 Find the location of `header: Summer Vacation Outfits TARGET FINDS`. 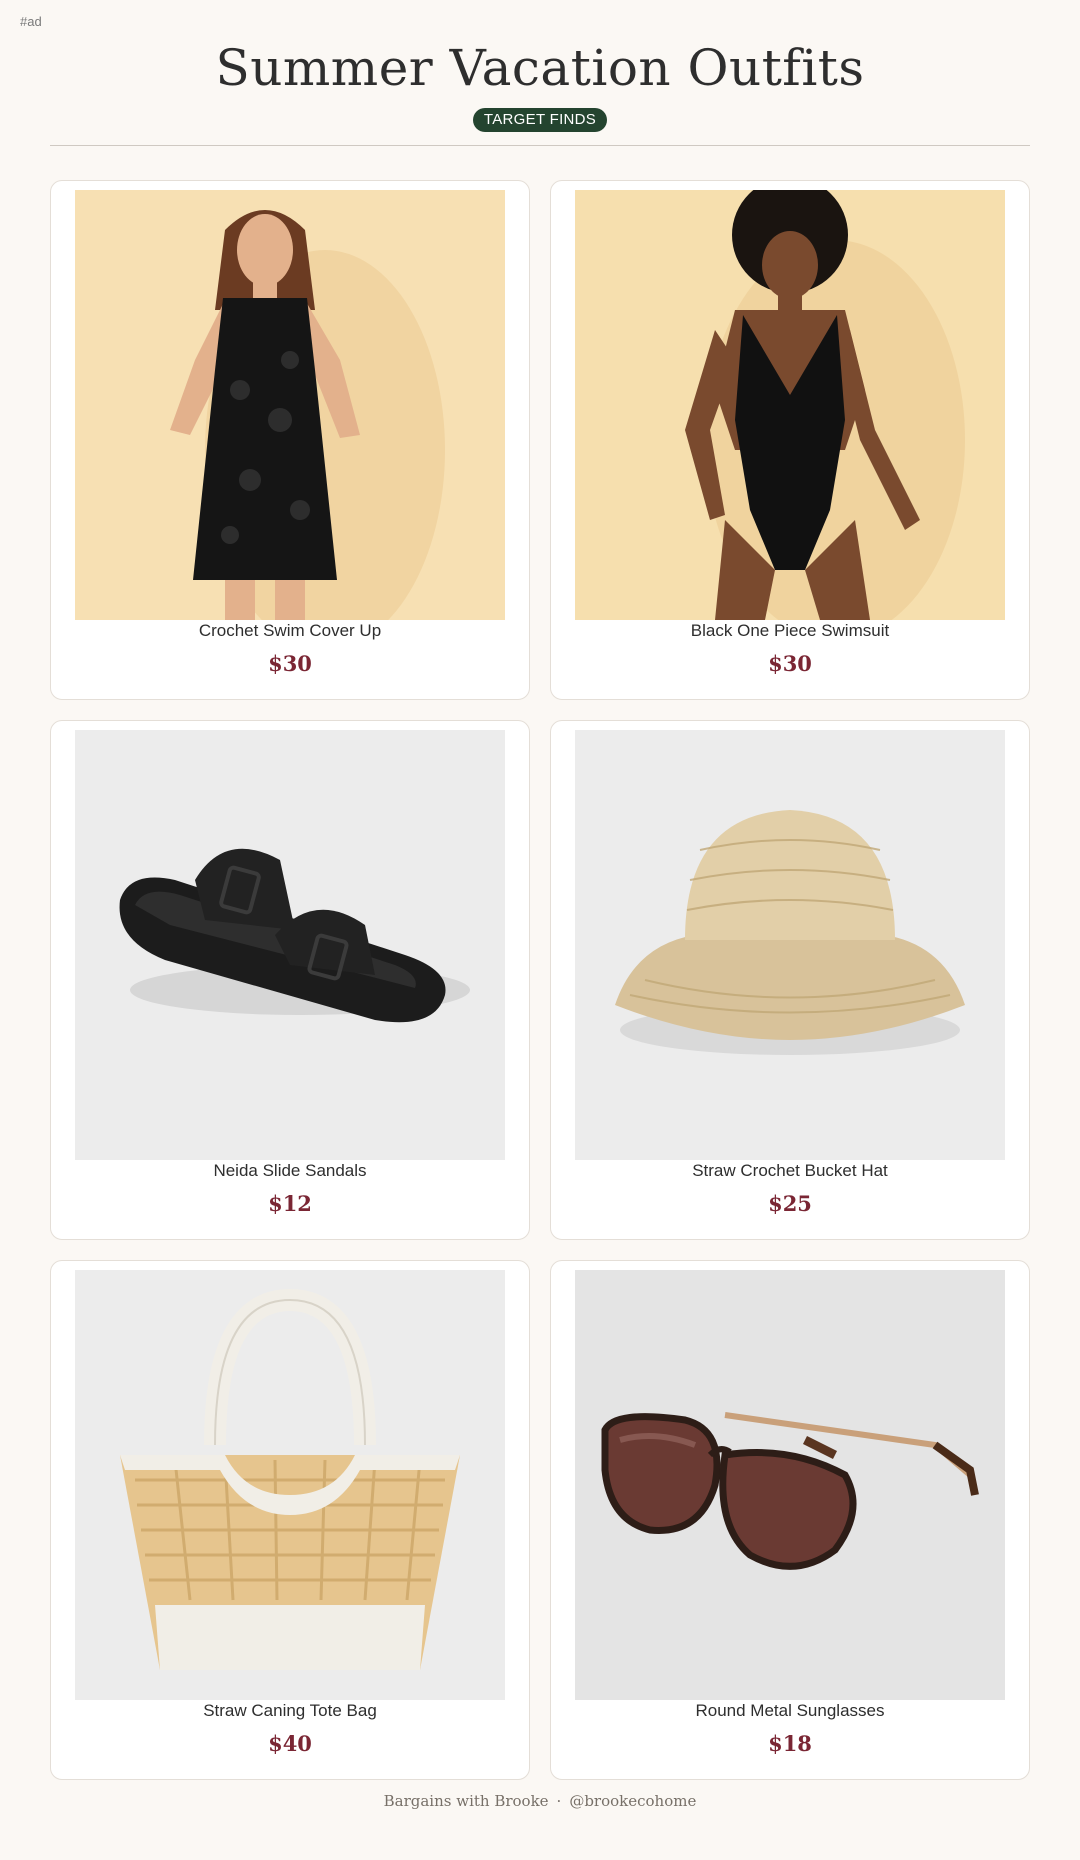

header: Summer Vacation Outfits TARGET FINDS is located at coordinates (540, 84).